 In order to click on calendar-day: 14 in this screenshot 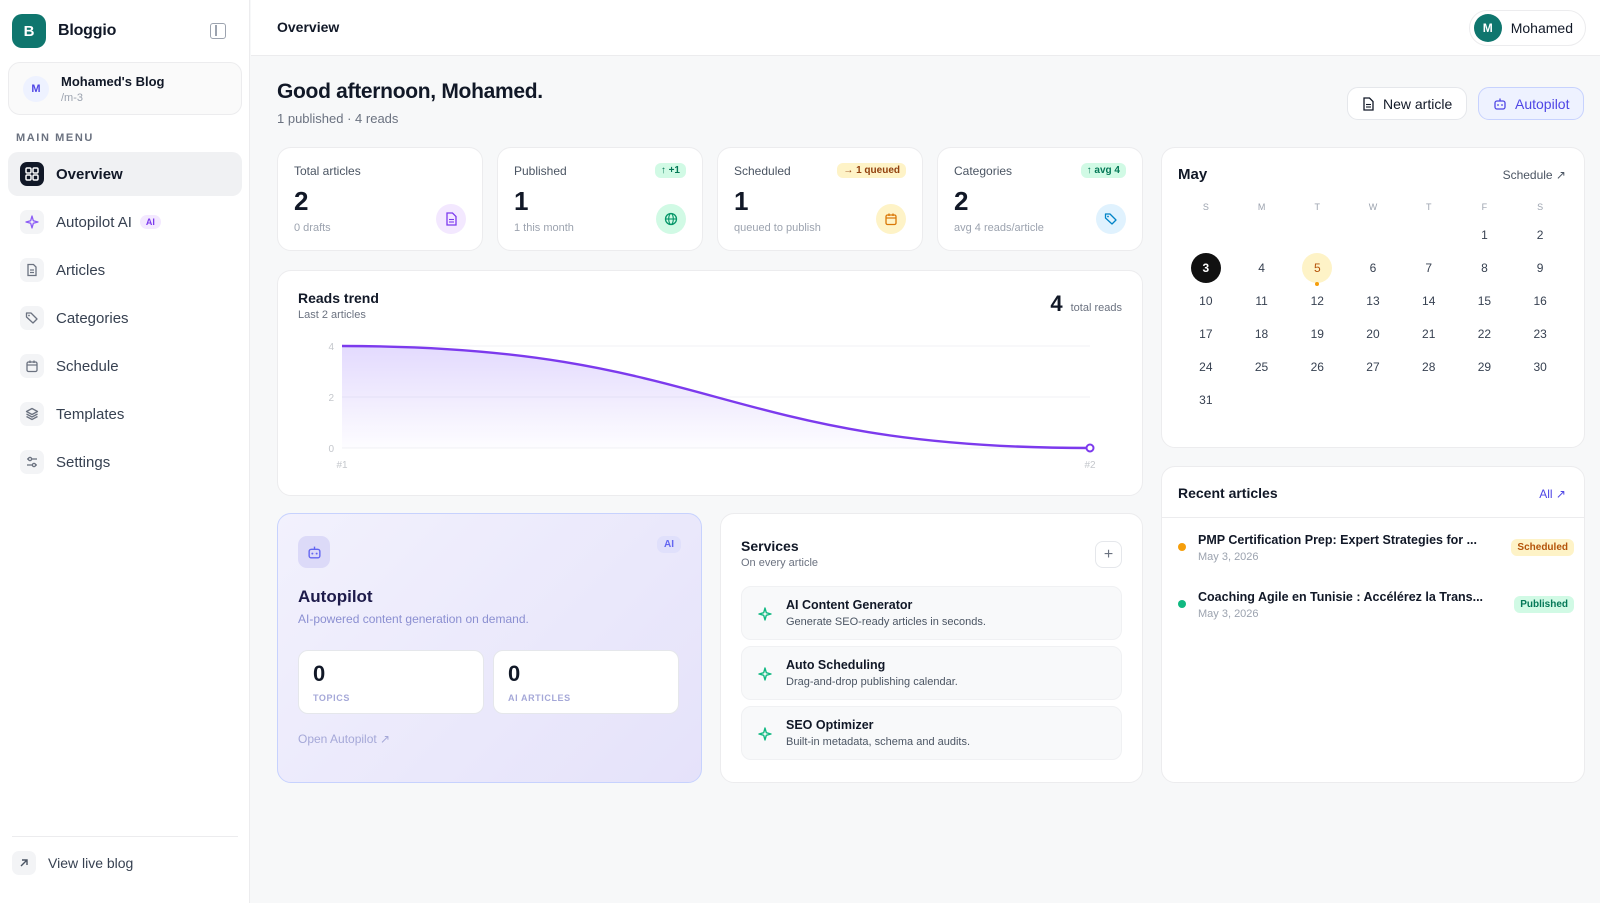, I will do `click(1429, 300)`.